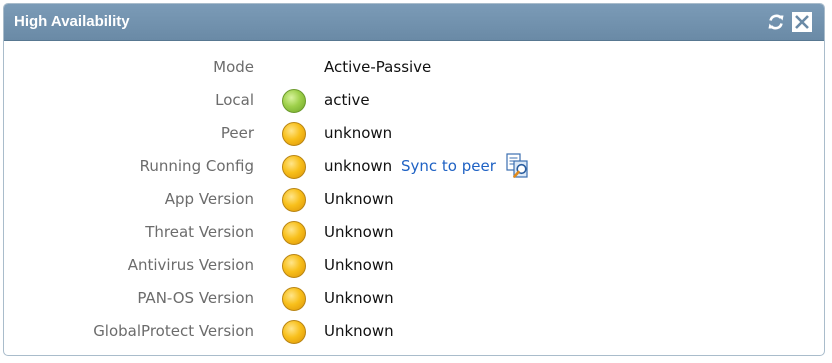 The image size is (832, 363). I want to click on ha-row-panos-version: PAN-OS Version Unknown, so click(414, 300).